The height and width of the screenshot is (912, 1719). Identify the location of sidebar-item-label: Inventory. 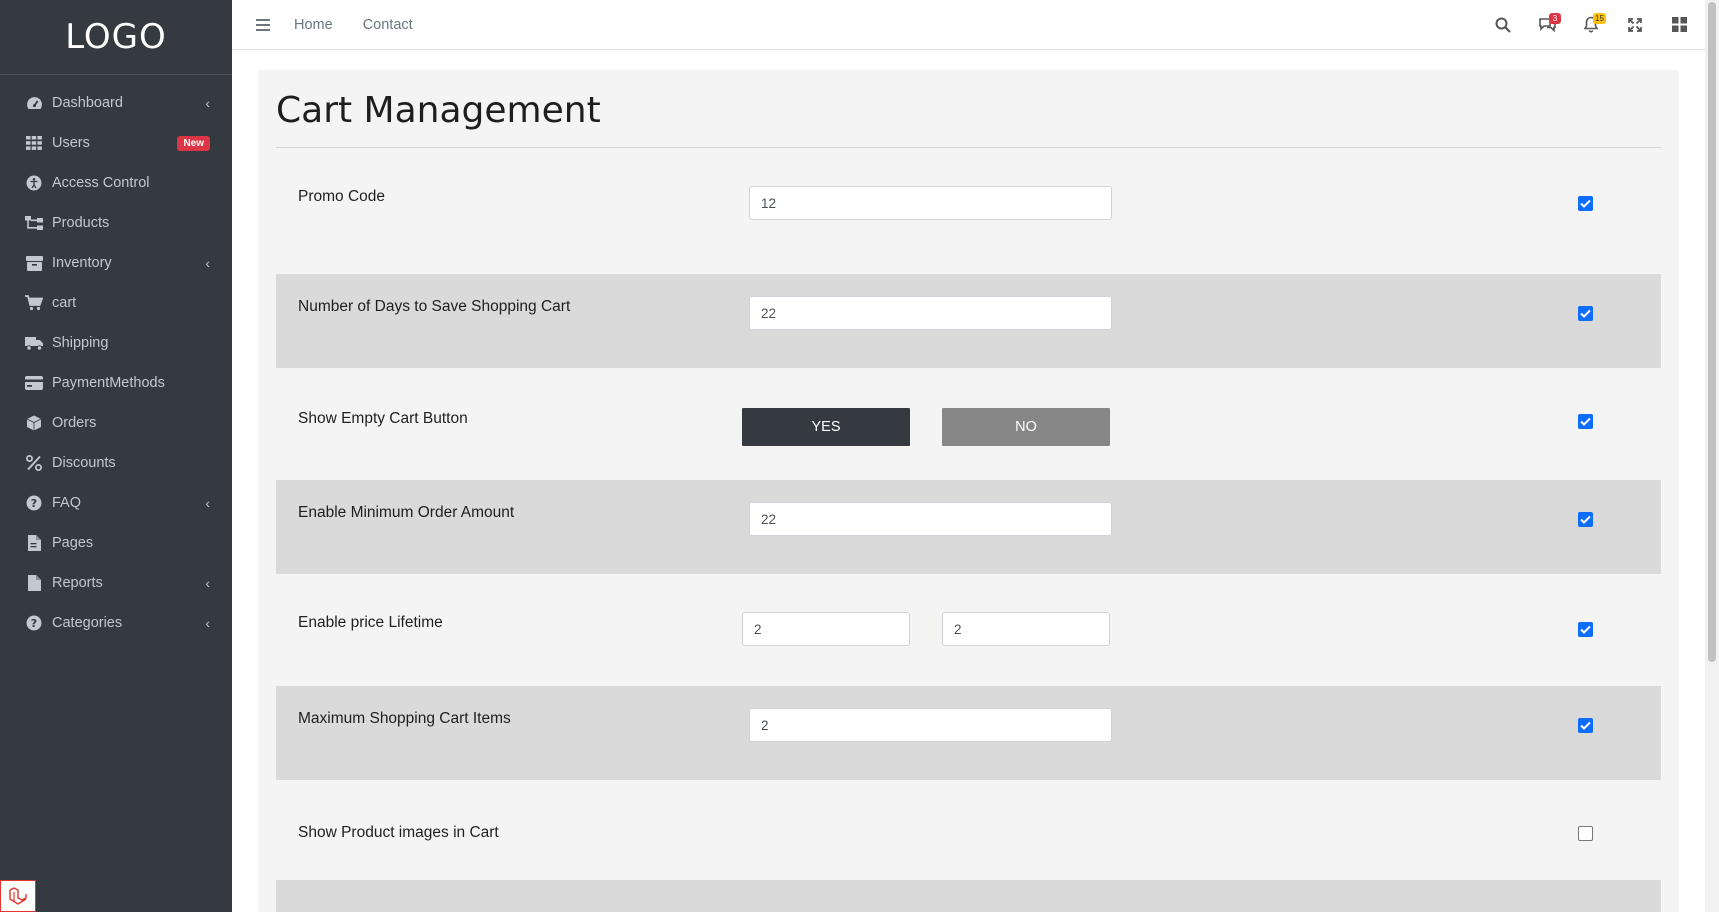
(82, 263).